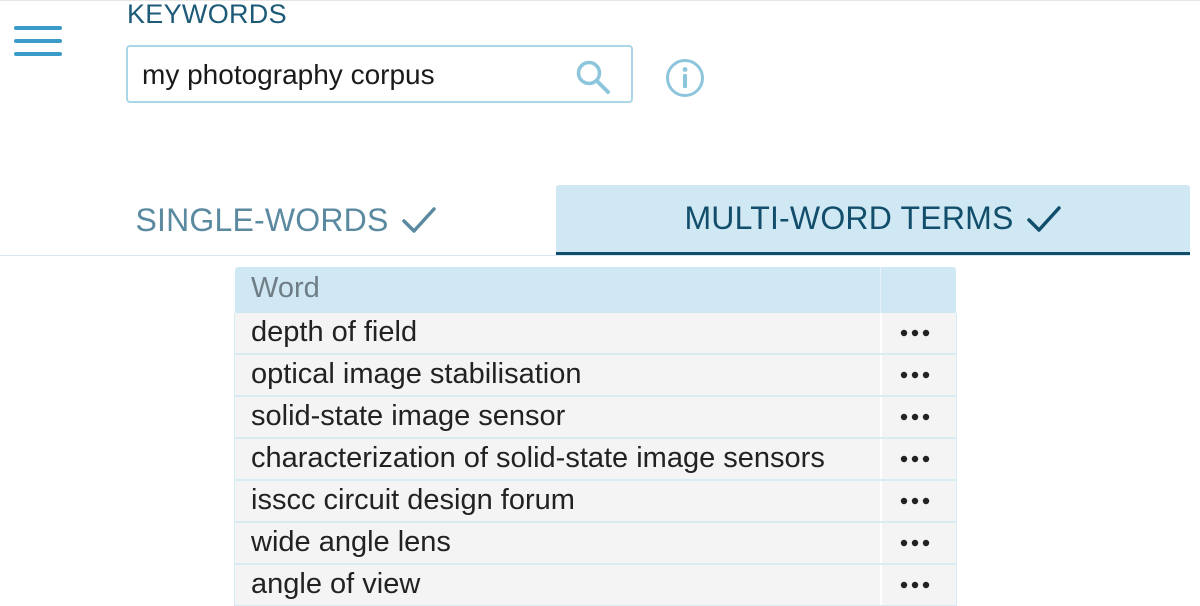 The height and width of the screenshot is (606, 1200). I want to click on table-border-right, so click(956, 459).